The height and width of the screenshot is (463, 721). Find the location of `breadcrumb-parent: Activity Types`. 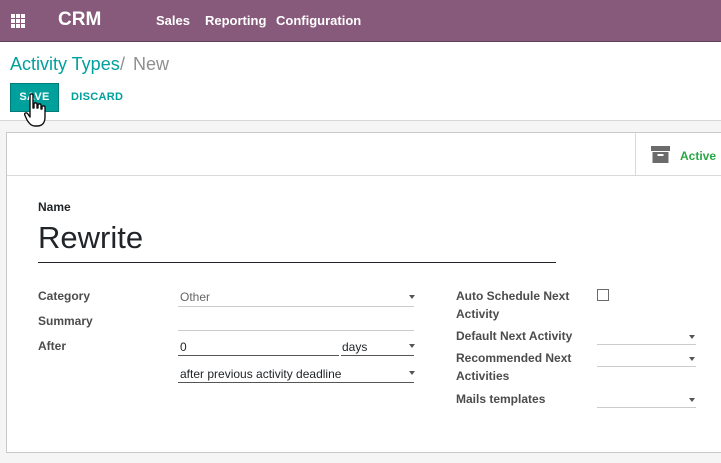

breadcrumb-parent: Activity Types is located at coordinates (65, 64).